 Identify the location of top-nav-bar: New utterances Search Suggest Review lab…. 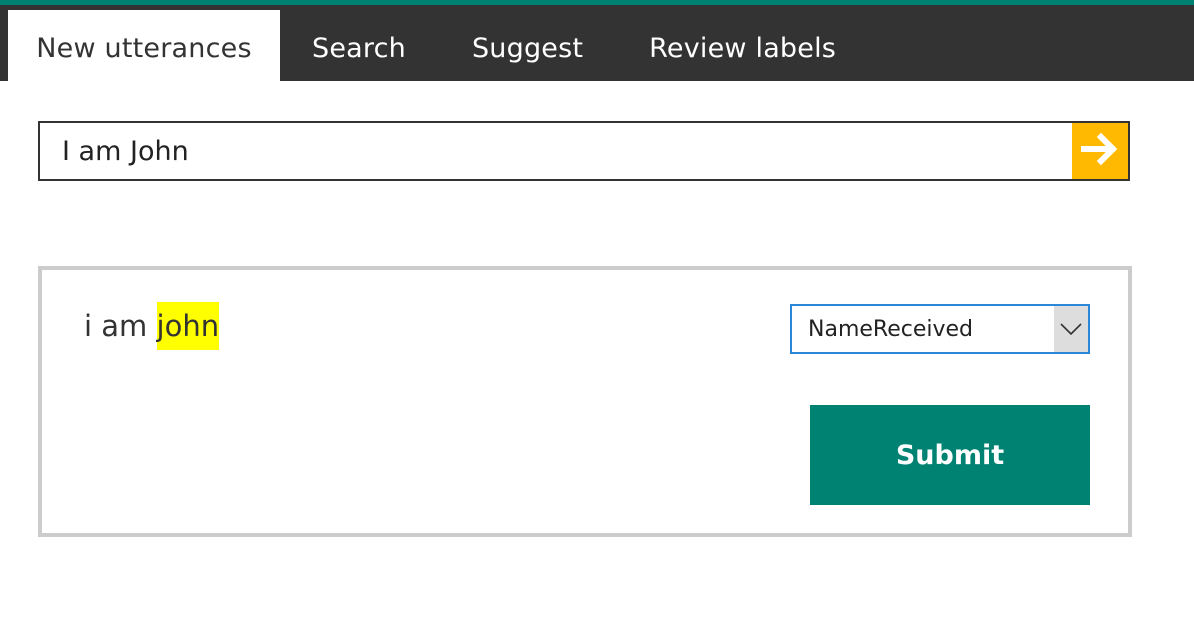
(597, 43).